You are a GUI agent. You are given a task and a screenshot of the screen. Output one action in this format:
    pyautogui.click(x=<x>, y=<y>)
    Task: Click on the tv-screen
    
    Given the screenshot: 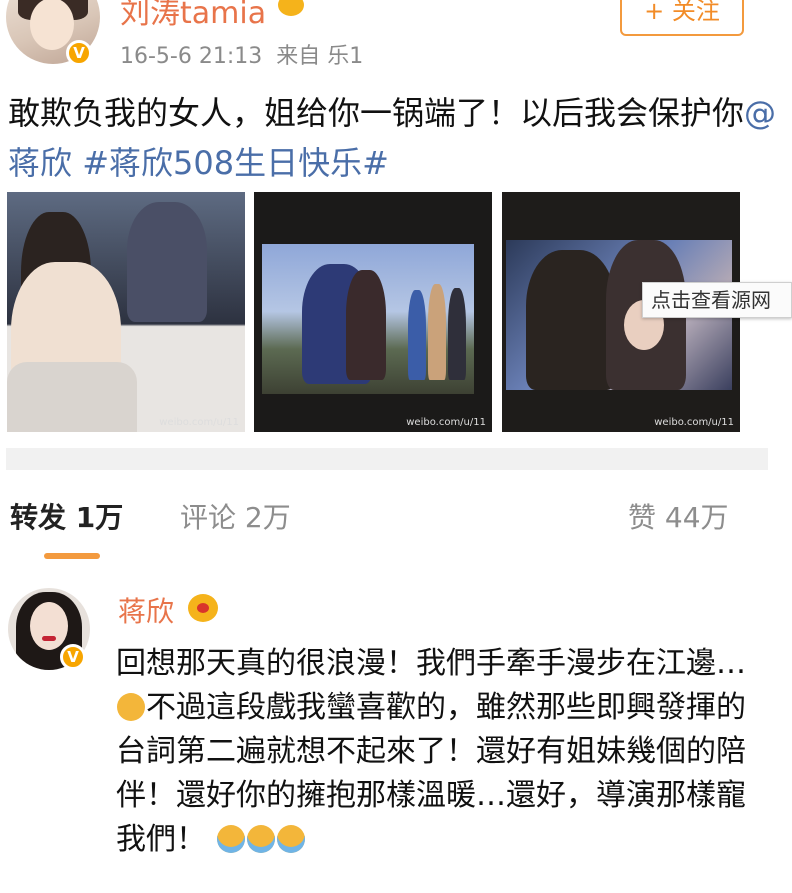 What is the action you would take?
    pyautogui.click(x=368, y=319)
    